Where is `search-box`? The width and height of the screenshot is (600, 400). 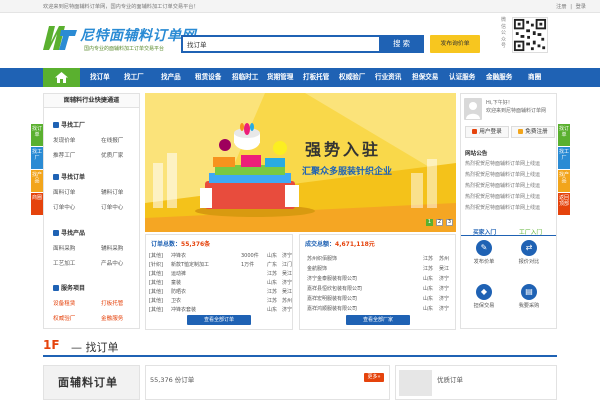 search-box is located at coordinates (281, 44).